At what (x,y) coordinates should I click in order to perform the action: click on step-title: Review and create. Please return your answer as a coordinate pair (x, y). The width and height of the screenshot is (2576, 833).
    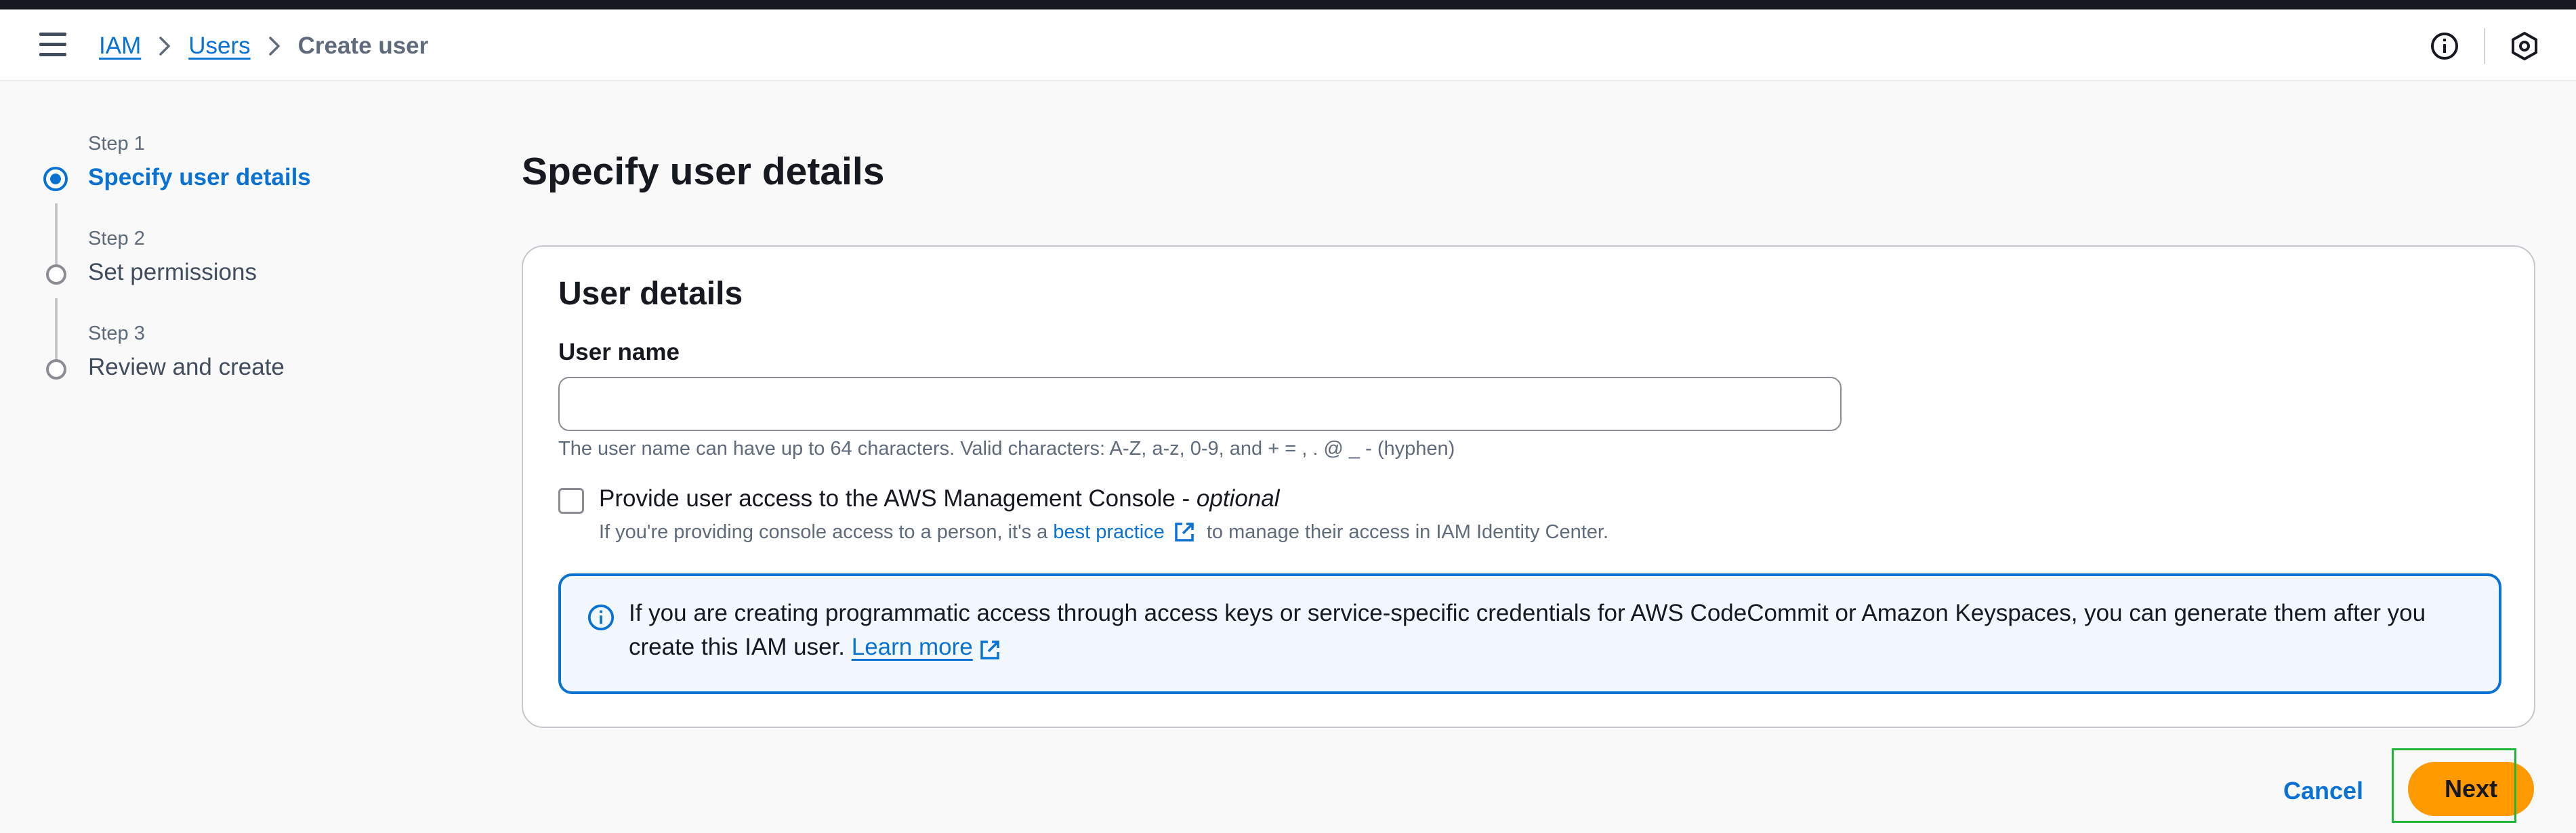
    Looking at the image, I should click on (186, 367).